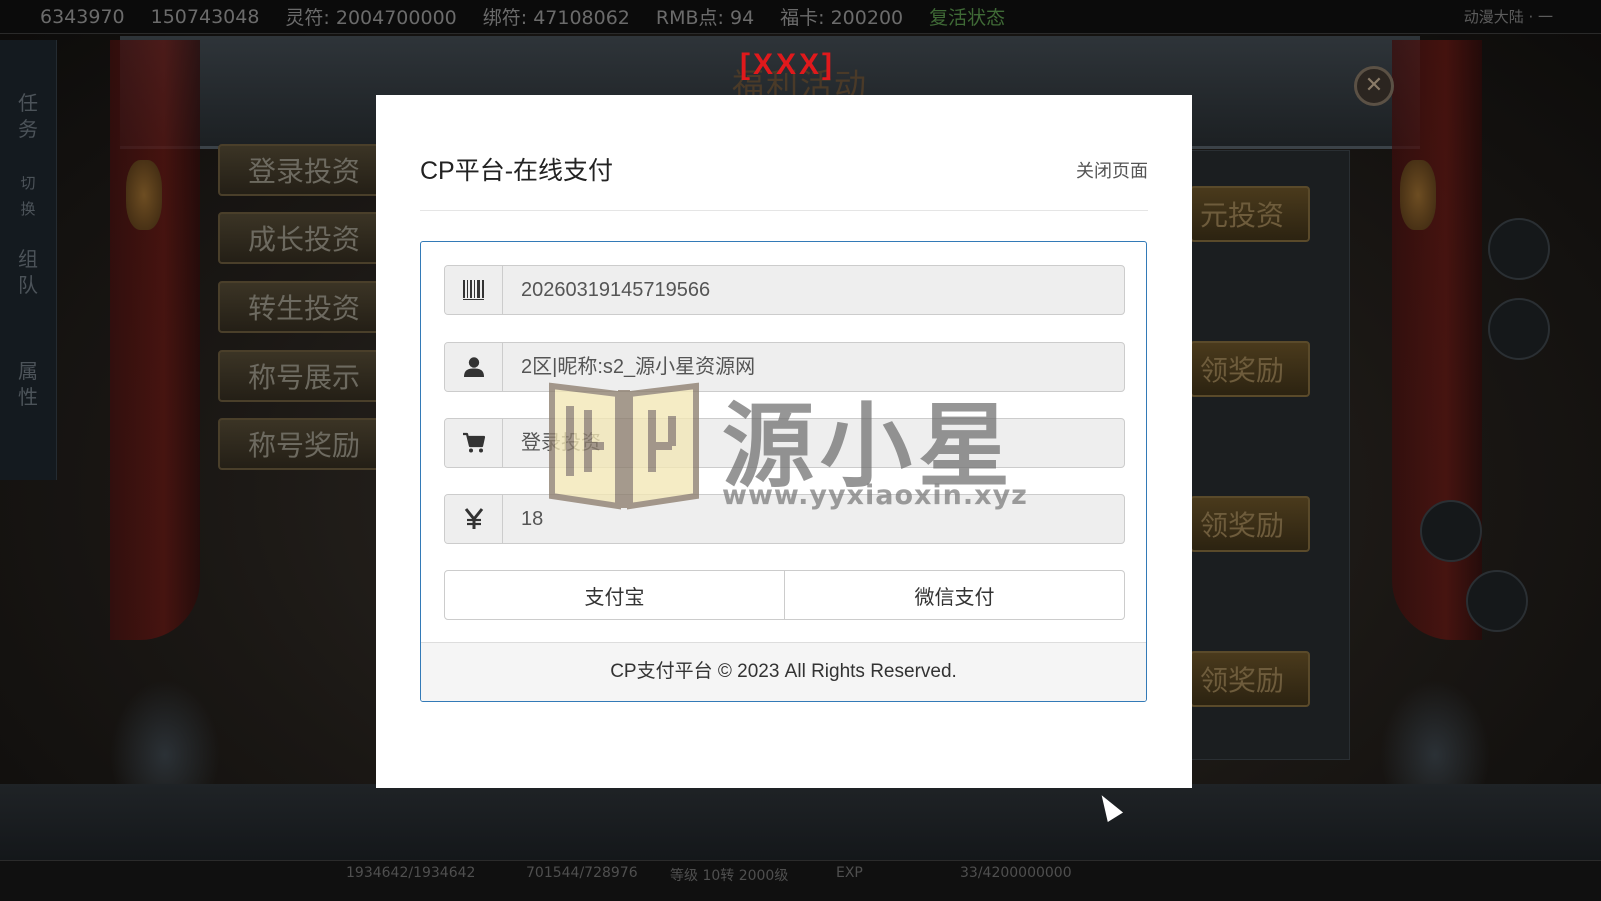 The image size is (1601, 901). I want to click on curtain-left, so click(155, 340).